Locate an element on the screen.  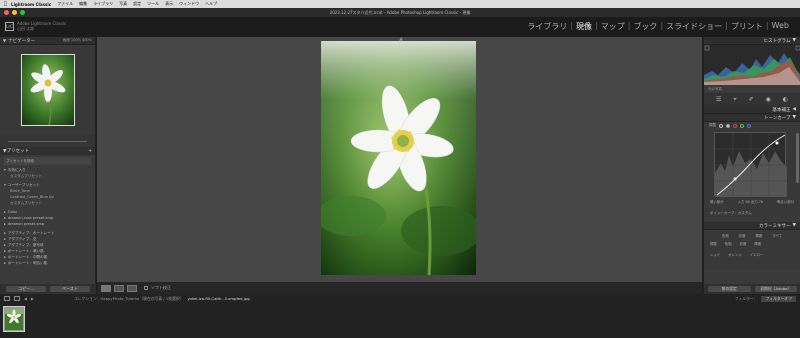
preset-group: ▸ ポートレート：明るい肌 is located at coordinates (47, 263).